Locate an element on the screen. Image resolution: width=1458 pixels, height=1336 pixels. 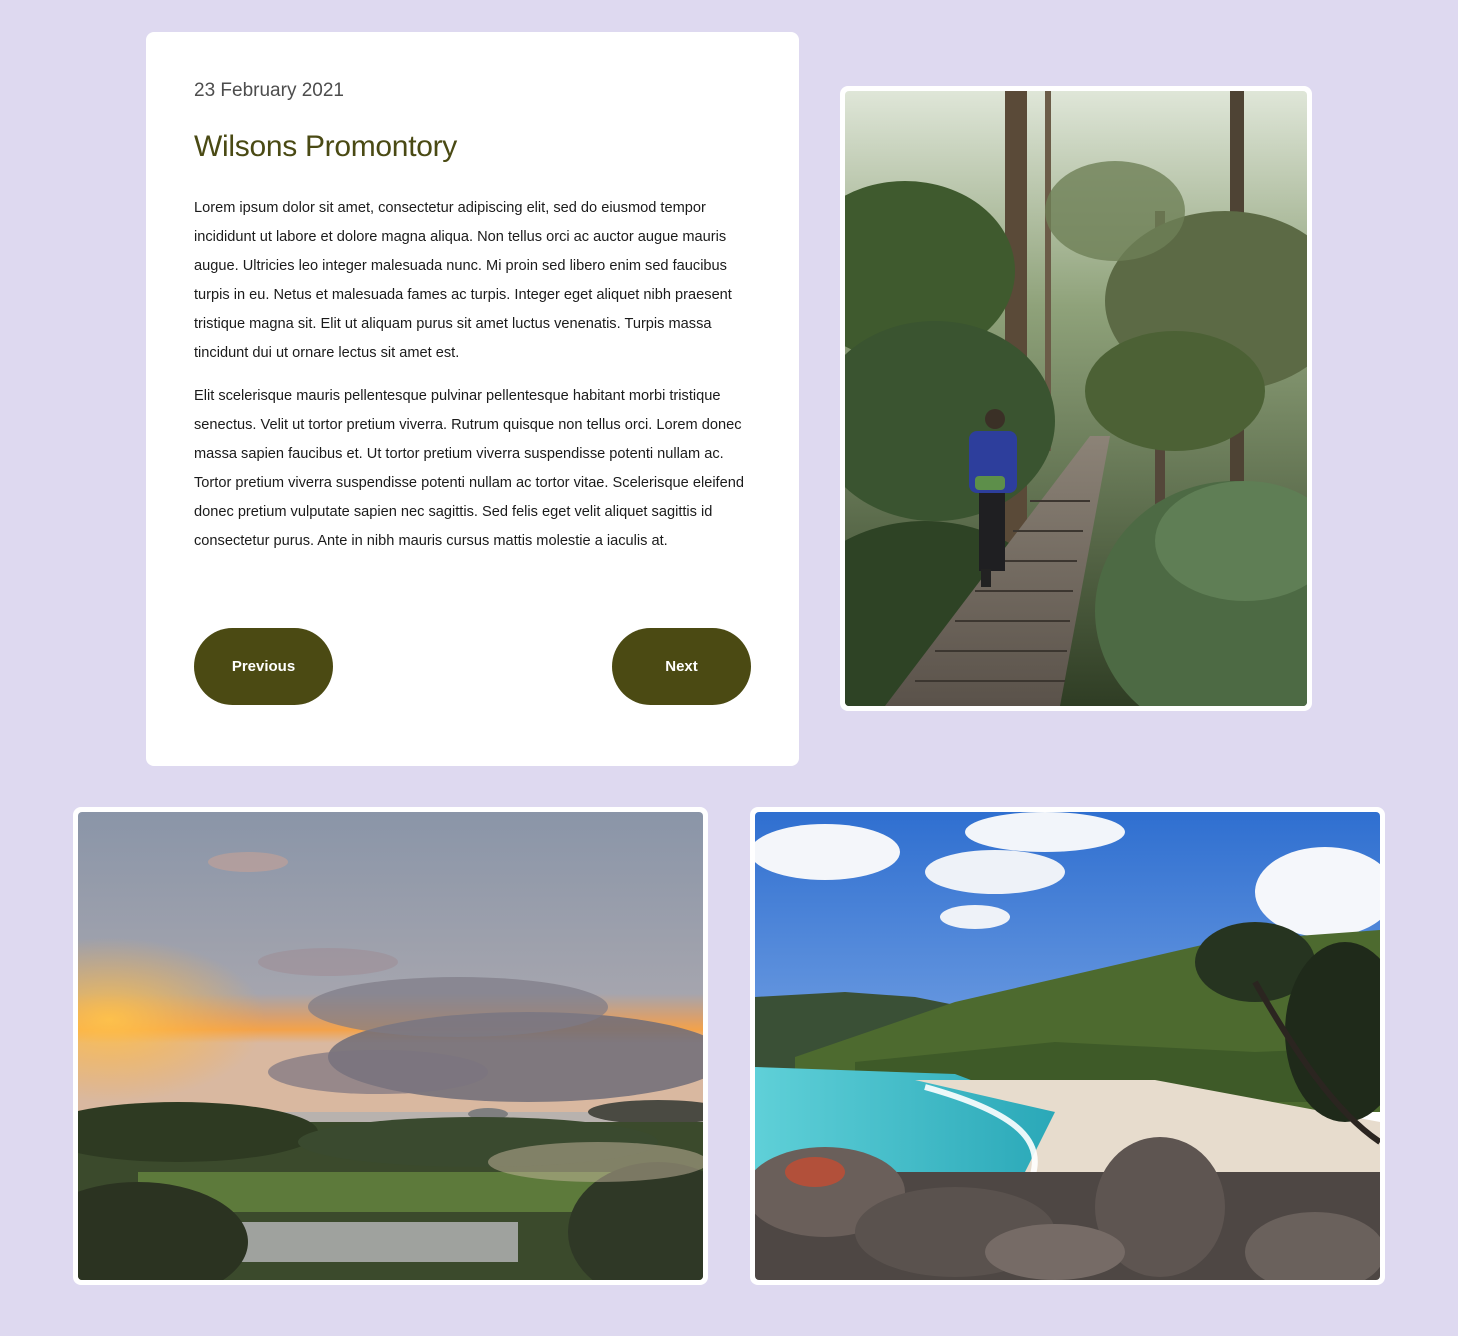
post-date: 23 February 2021 is located at coordinates (269, 90).